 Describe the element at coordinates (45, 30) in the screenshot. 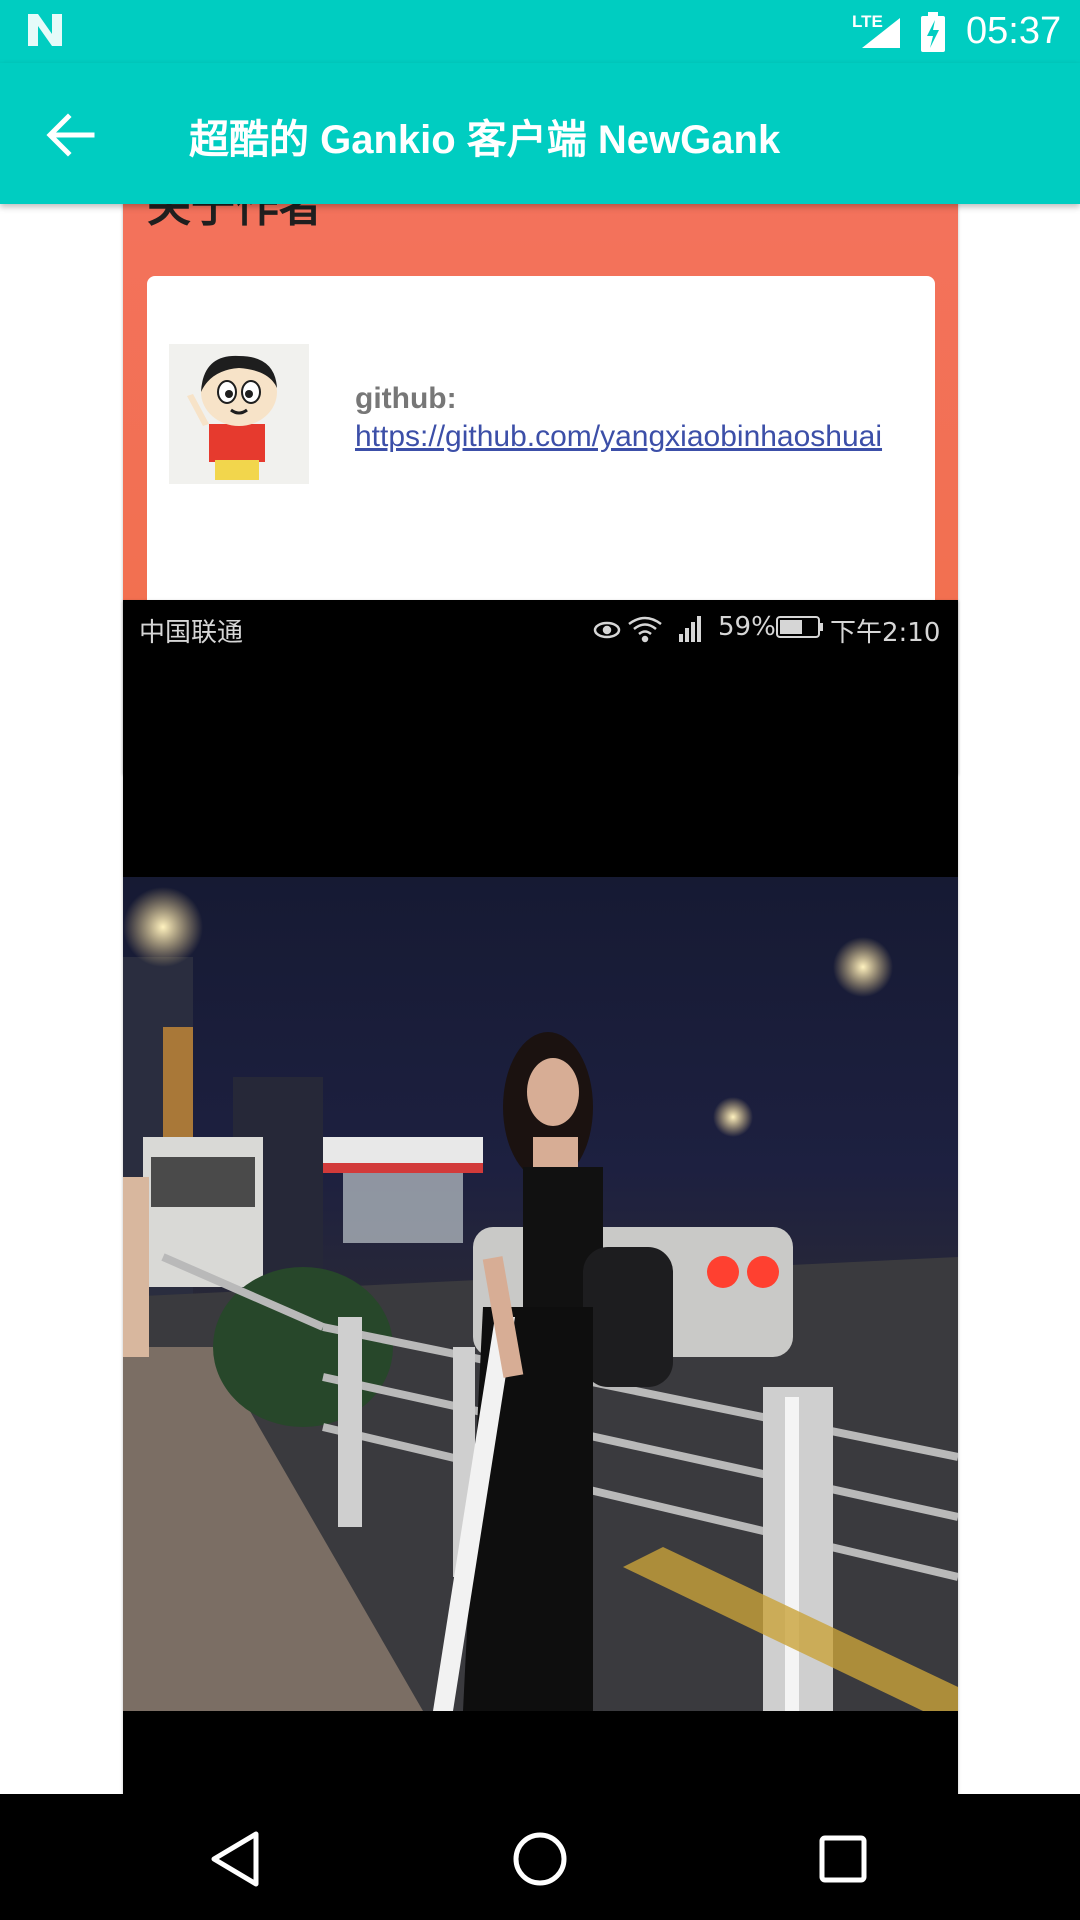

I see `notification-n-icon` at that location.